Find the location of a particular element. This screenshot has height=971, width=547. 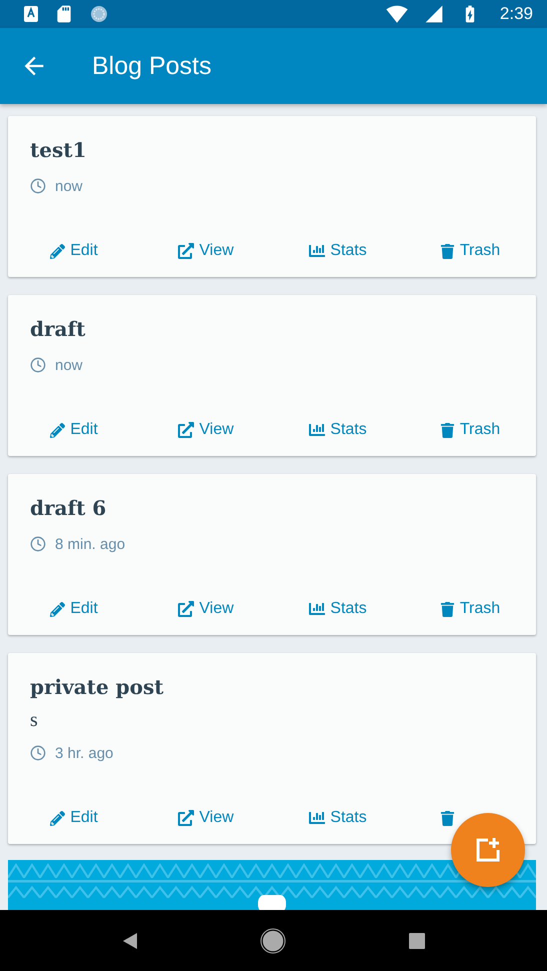

screen-title: Blog Posts is located at coordinates (152, 66).